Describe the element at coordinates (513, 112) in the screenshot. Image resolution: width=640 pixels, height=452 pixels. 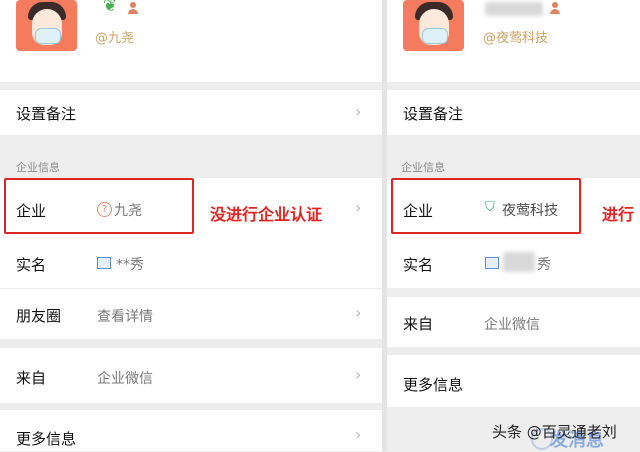
I see `remark-row: 设置备注` at that location.